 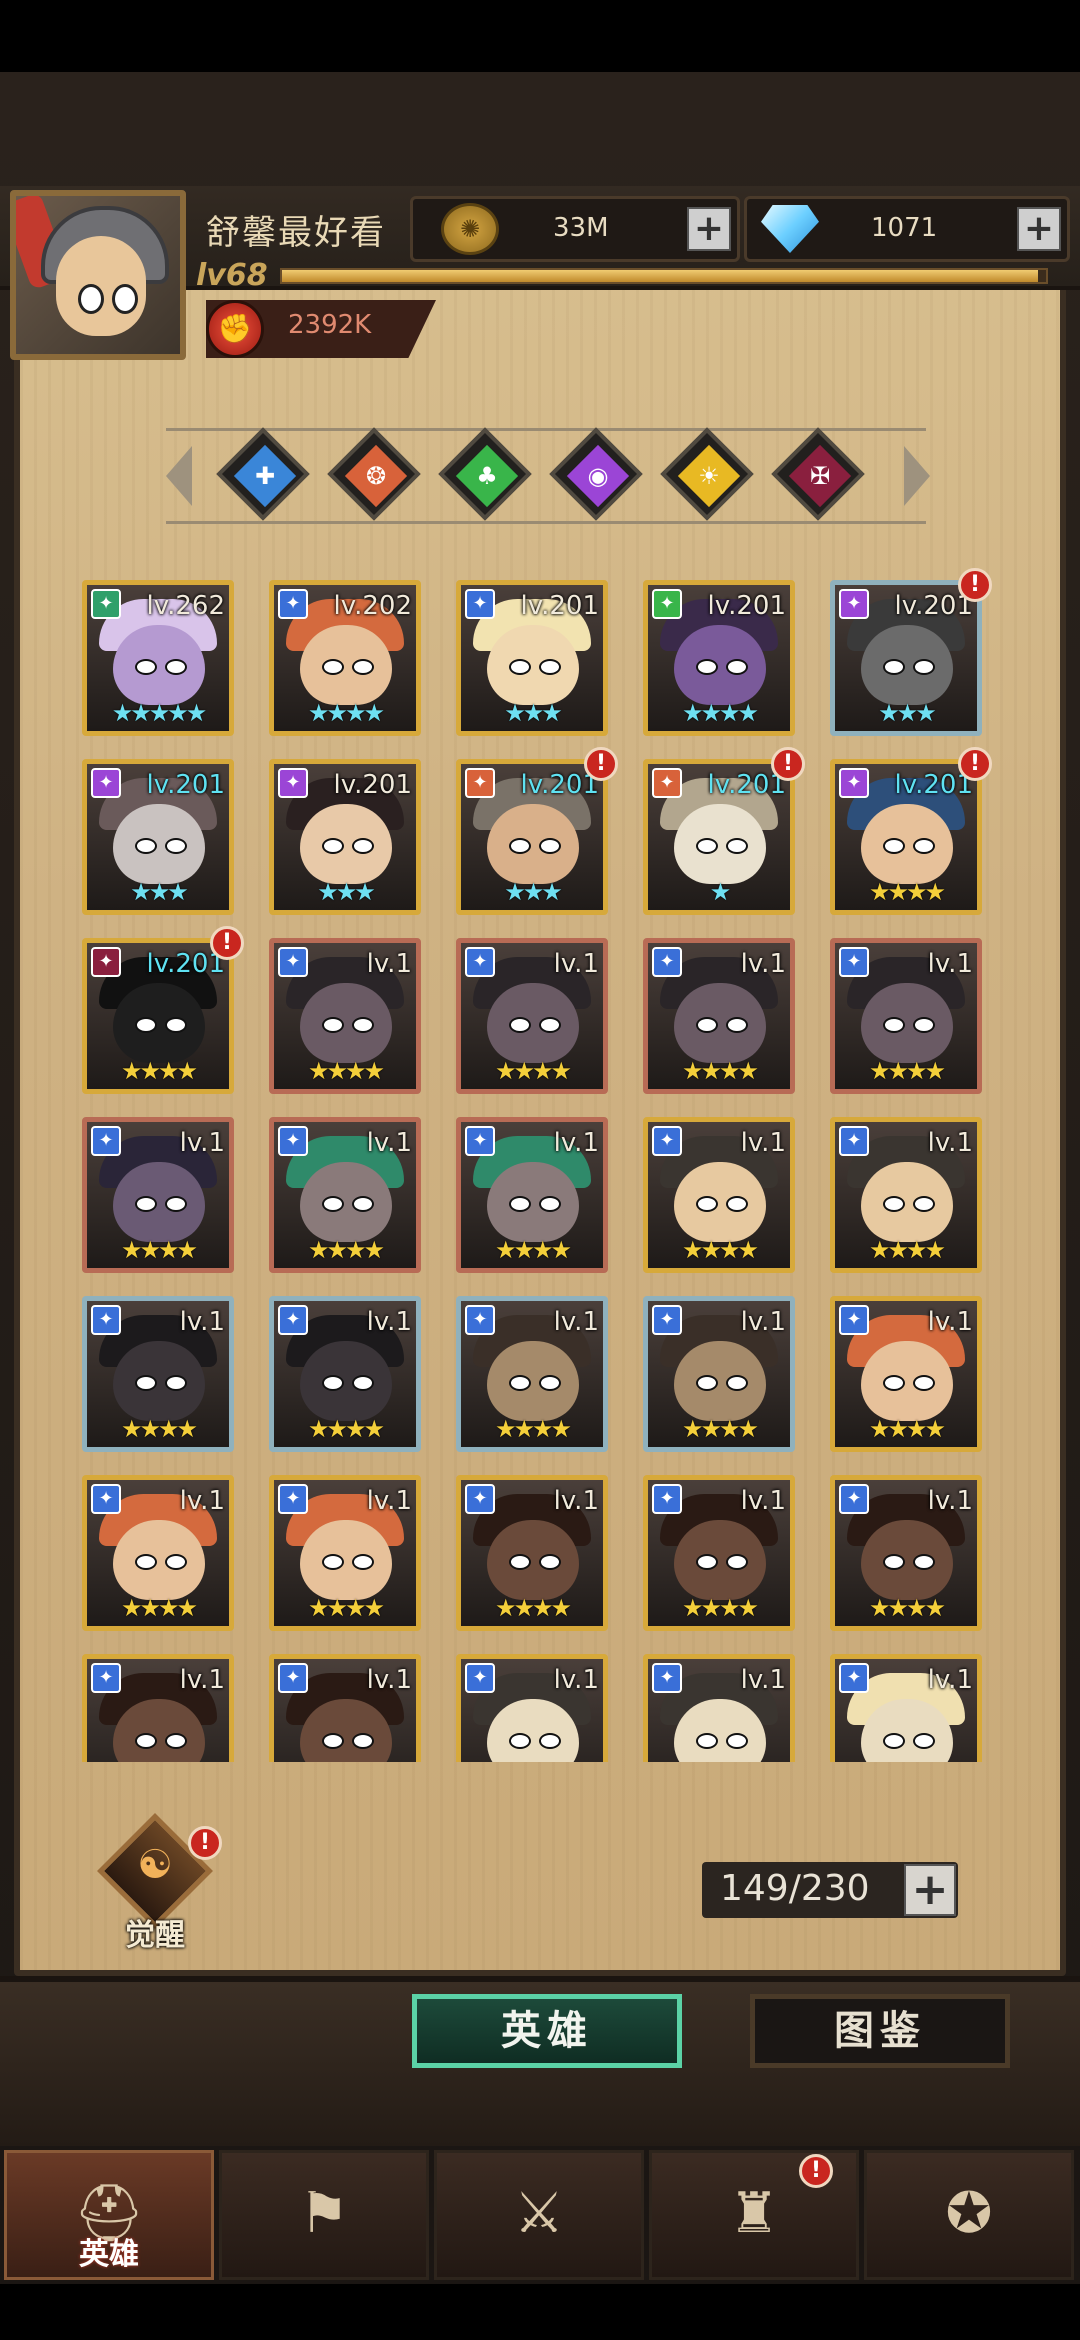 I want to click on eye-icon: ◉, so click(x=596, y=474).